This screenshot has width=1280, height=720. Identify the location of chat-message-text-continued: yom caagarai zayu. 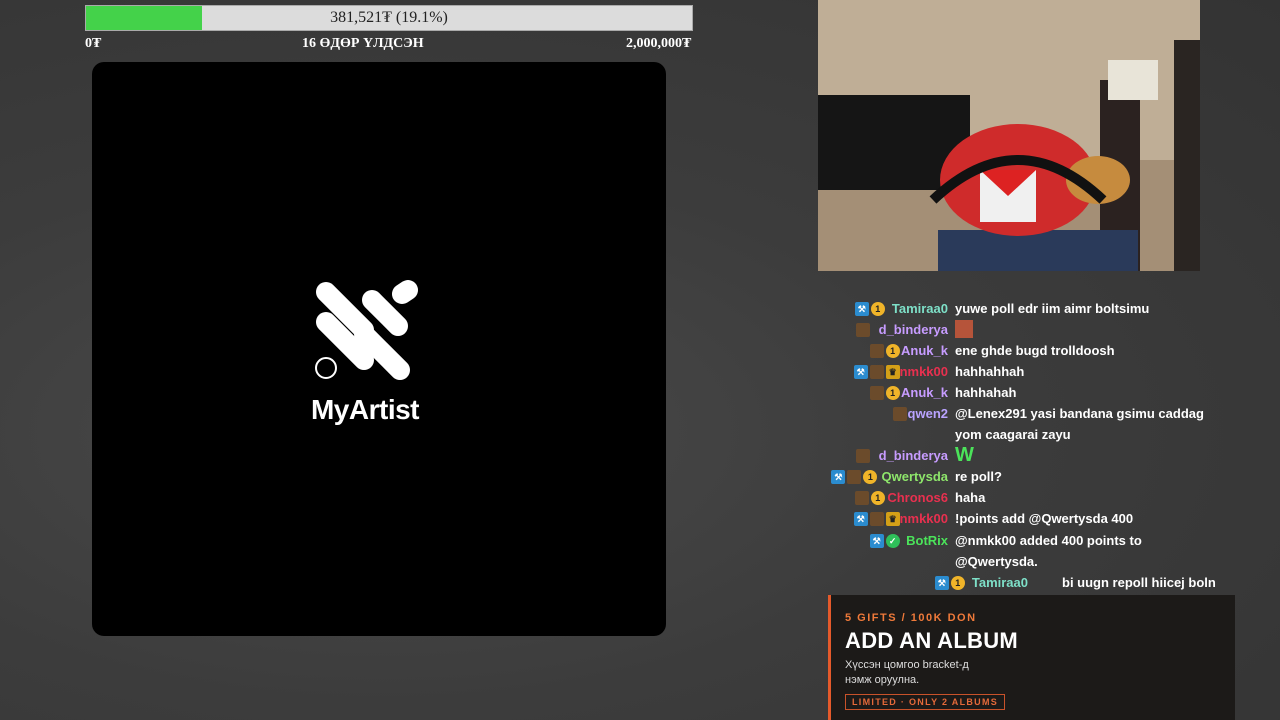
(1013, 434).